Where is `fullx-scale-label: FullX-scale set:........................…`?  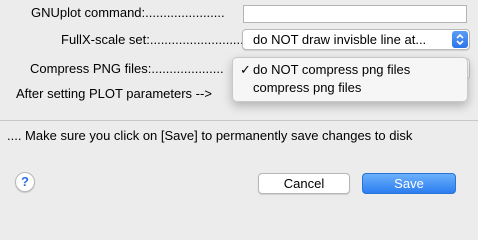 fullx-scale-label: FullX-scale set:........................… is located at coordinates (154, 39).